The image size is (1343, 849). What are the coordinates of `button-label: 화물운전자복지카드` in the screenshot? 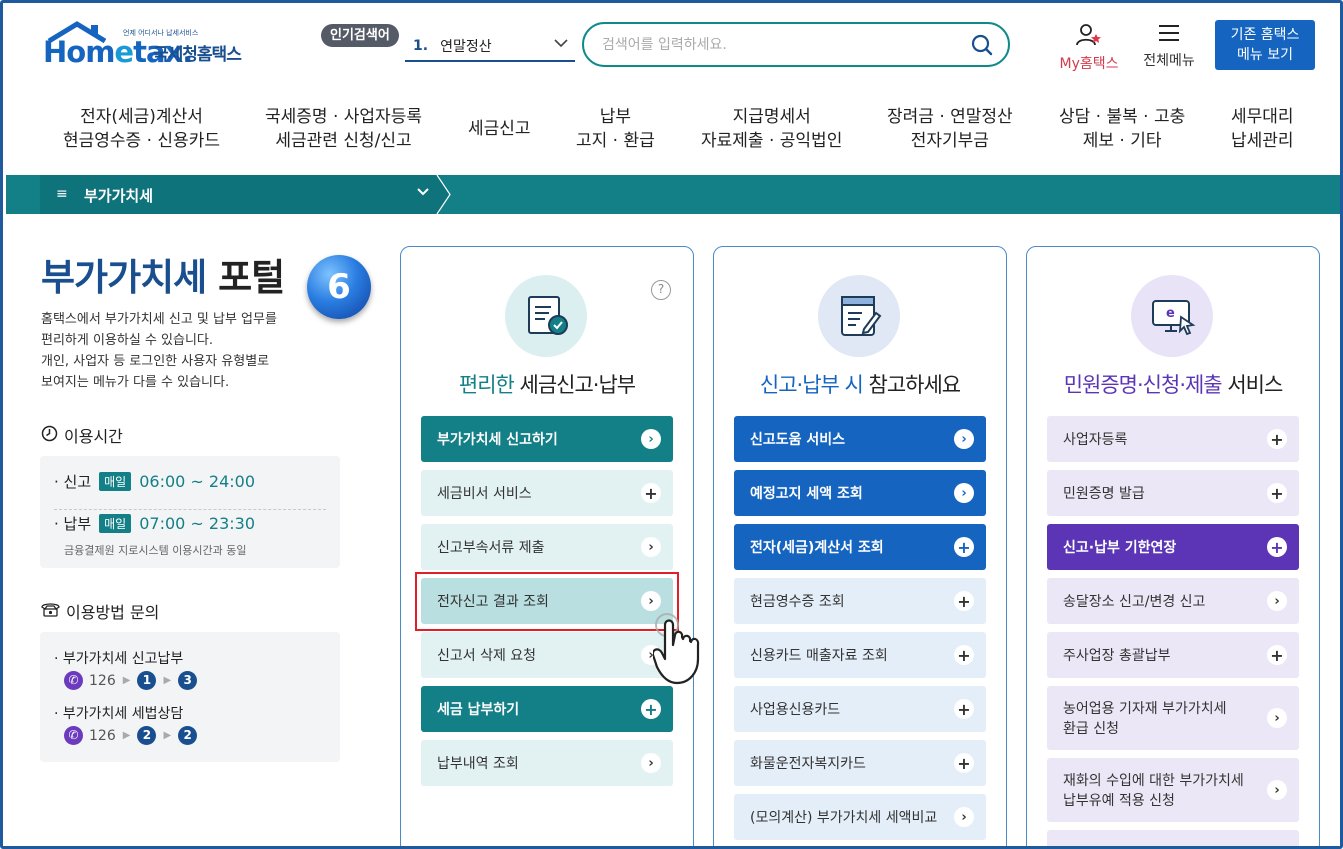 It's located at (808, 764).